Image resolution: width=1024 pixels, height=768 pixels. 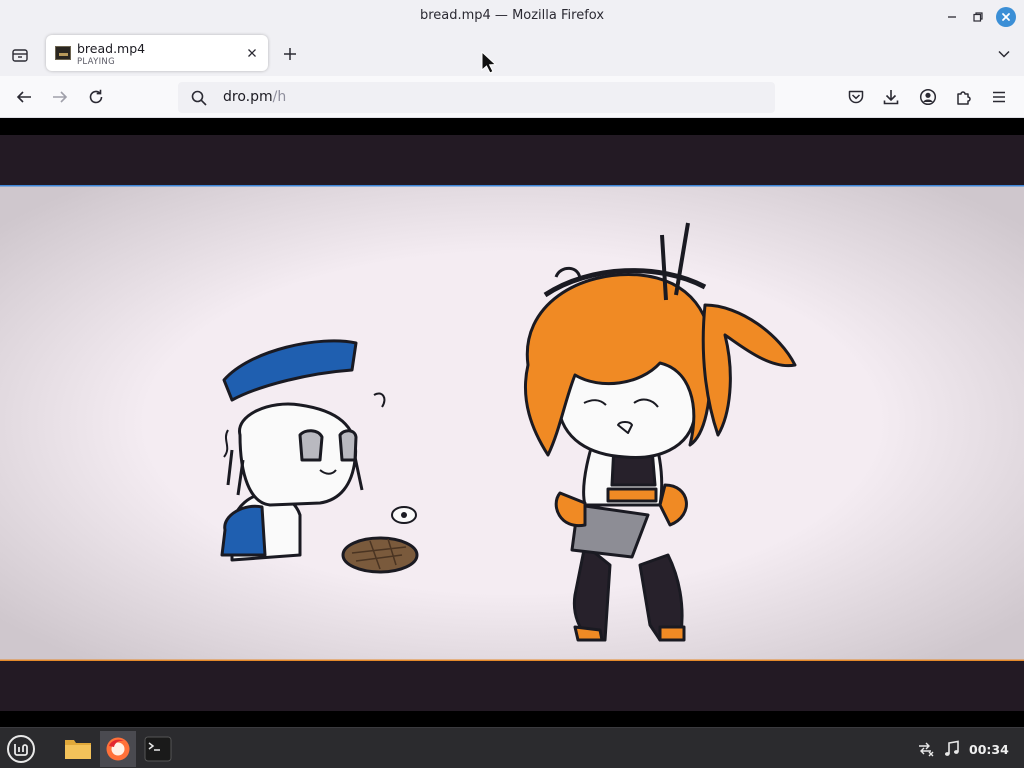 I want to click on forward-arrow-icon, so click(x=60, y=97).